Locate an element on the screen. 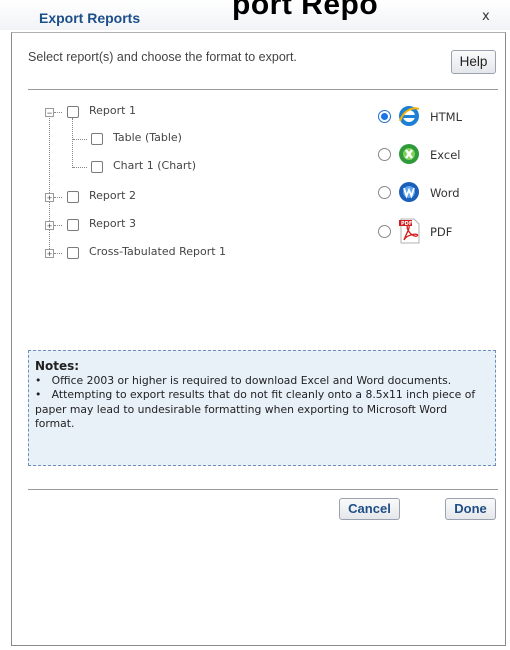  help-button: Help is located at coordinates (473, 62).